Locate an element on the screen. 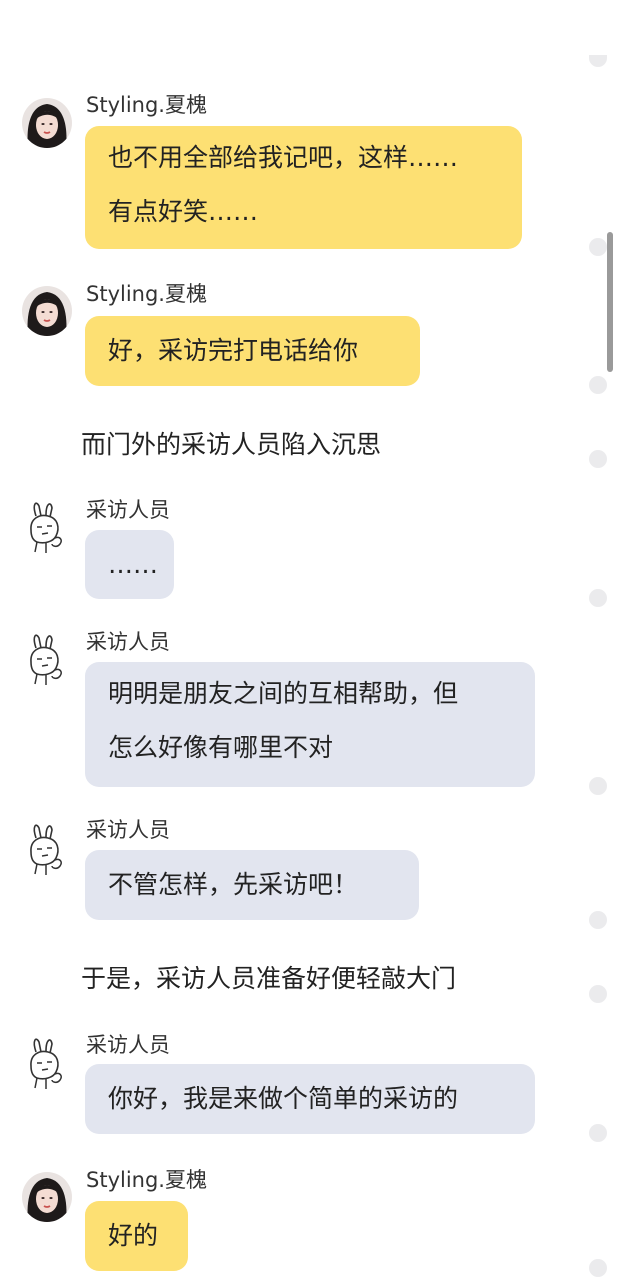 This screenshot has height=1280, width=619. message-line: 不管怎样，先采访吧！ is located at coordinates (233, 884).